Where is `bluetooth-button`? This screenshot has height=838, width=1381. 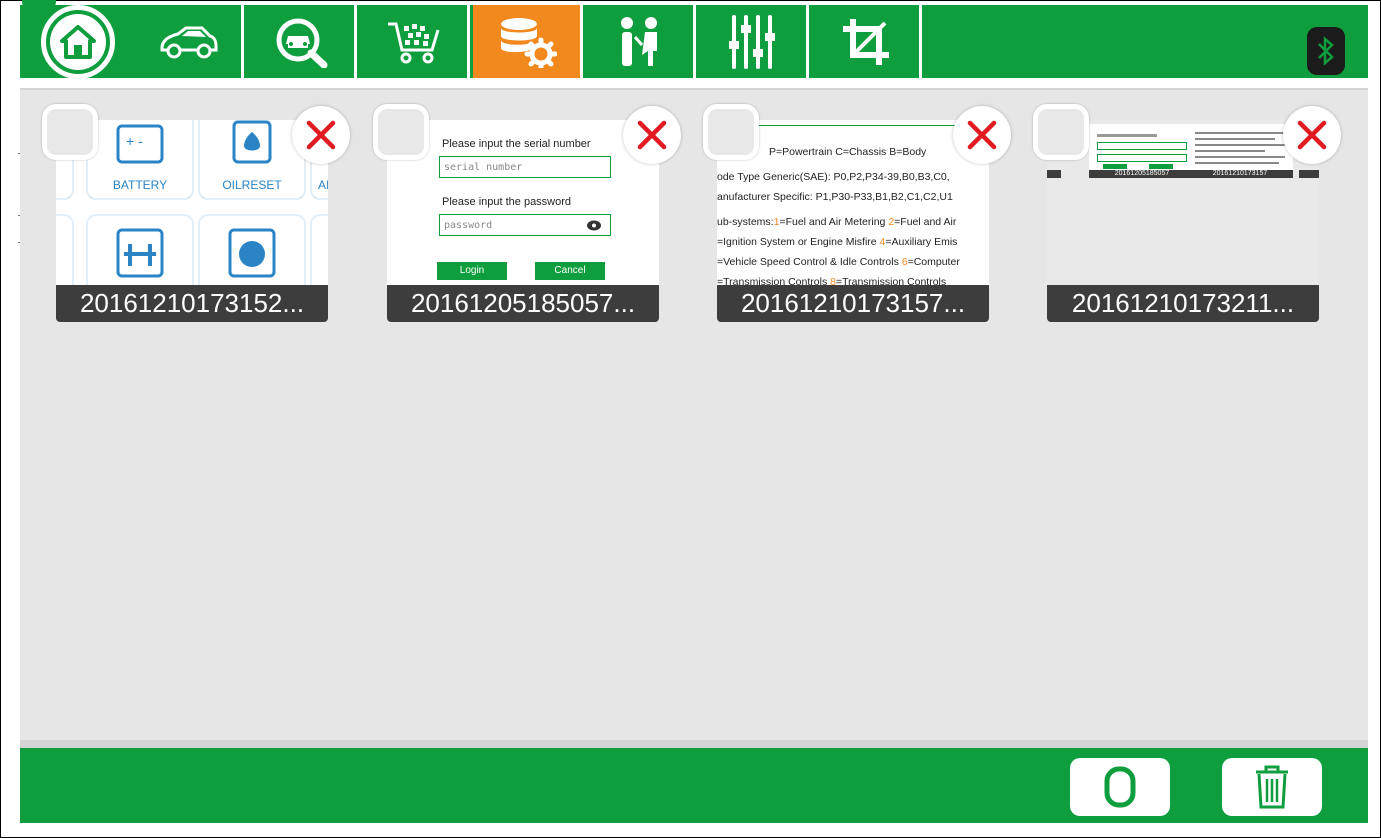 bluetooth-button is located at coordinates (1326, 51).